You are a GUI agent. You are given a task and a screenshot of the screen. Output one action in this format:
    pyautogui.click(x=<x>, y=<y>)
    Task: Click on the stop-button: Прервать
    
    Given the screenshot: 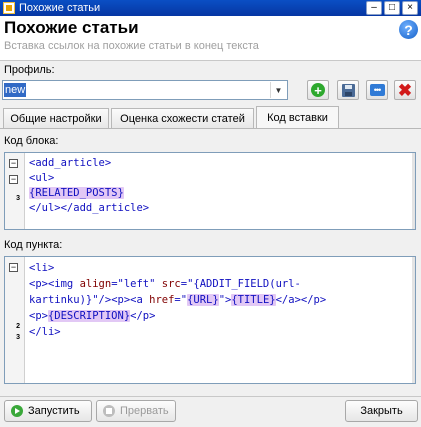 What is the action you would take?
    pyautogui.click(x=136, y=411)
    